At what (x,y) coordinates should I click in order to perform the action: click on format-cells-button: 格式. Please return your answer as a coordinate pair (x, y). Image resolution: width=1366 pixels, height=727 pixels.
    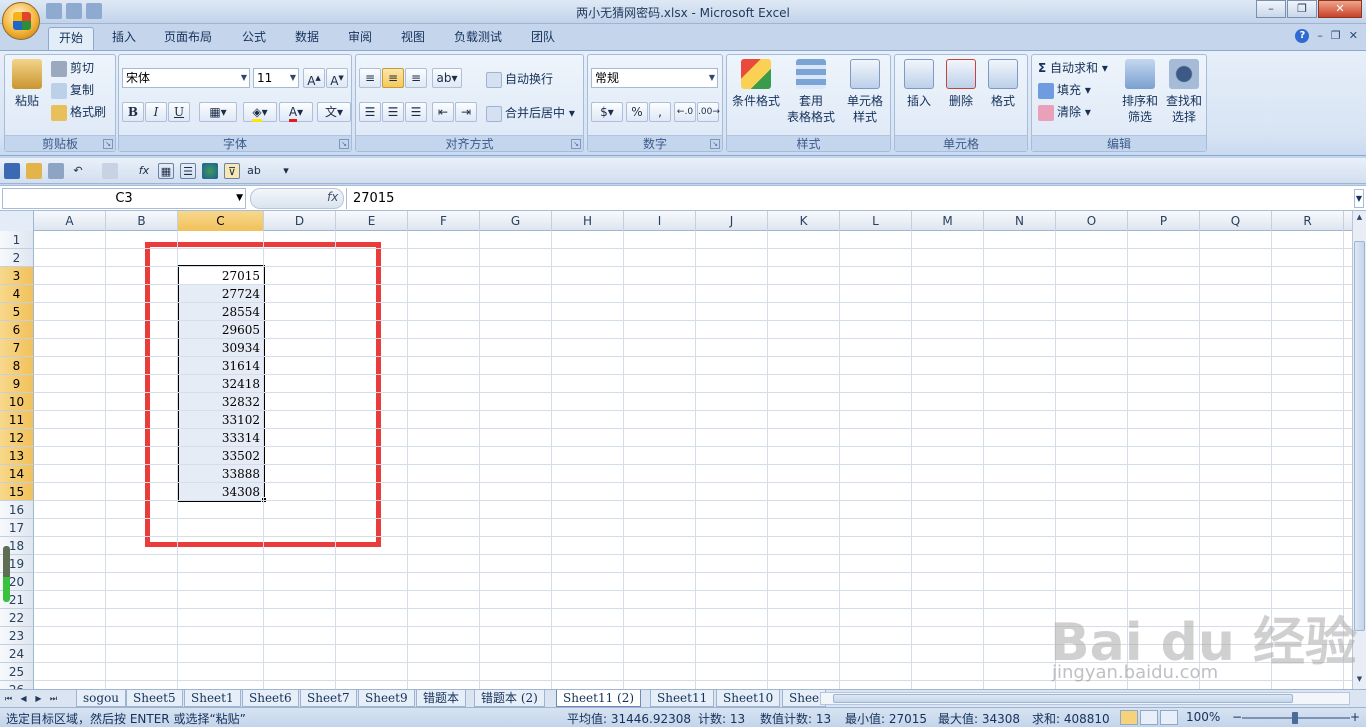
    Looking at the image, I should click on (1003, 84).